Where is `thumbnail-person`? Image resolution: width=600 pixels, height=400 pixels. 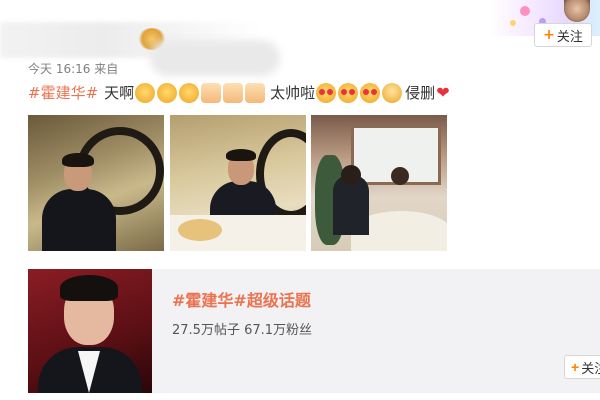
thumbnail-person is located at coordinates (89, 288).